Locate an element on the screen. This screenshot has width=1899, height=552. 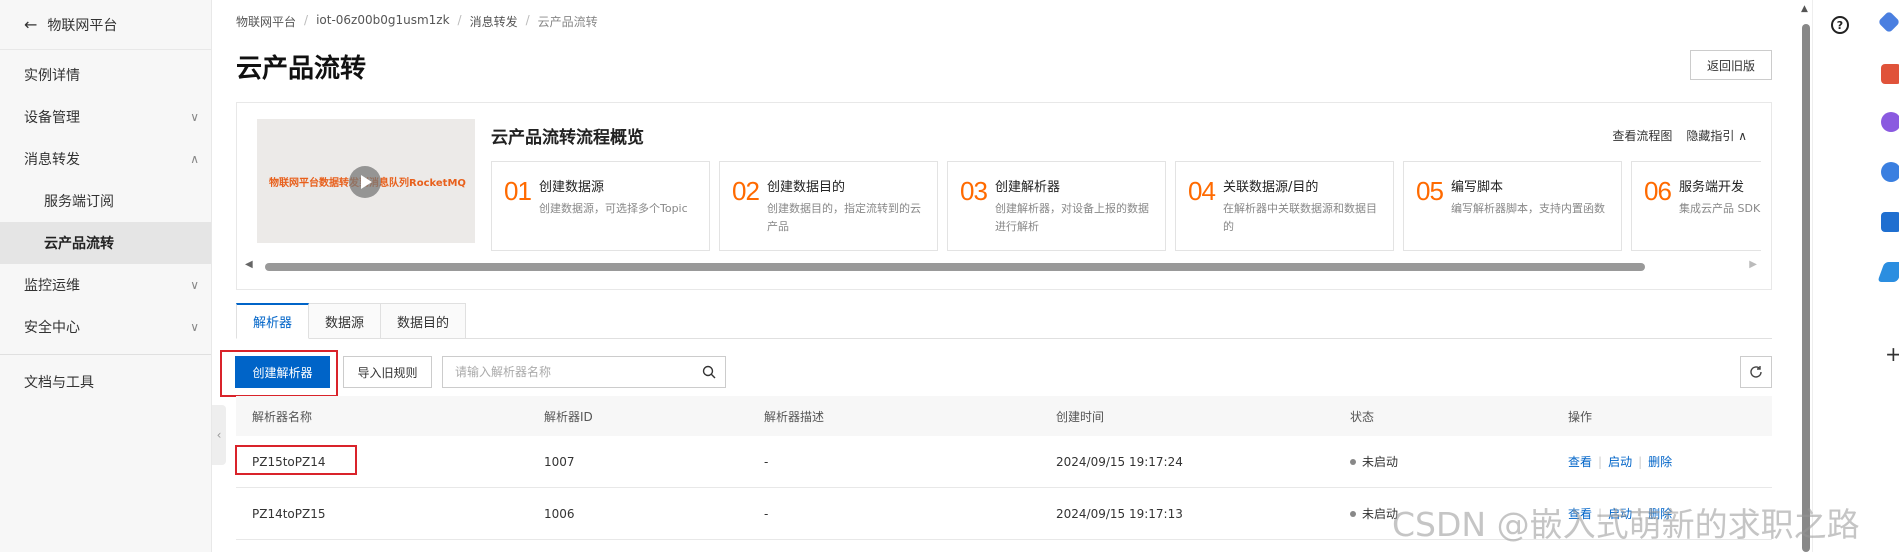
parser-desc: - is located at coordinates (766, 461).